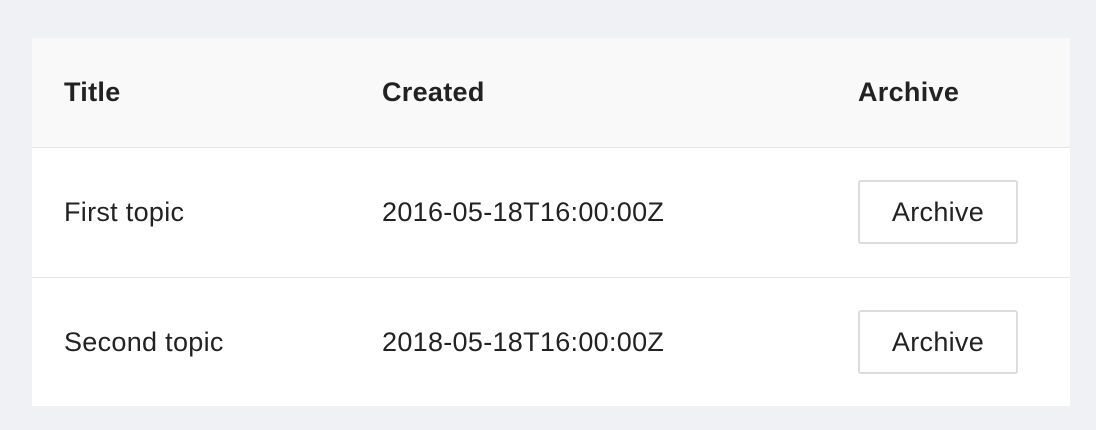  Describe the element at coordinates (124, 211) in the screenshot. I see `row-title-cell: First topic` at that location.